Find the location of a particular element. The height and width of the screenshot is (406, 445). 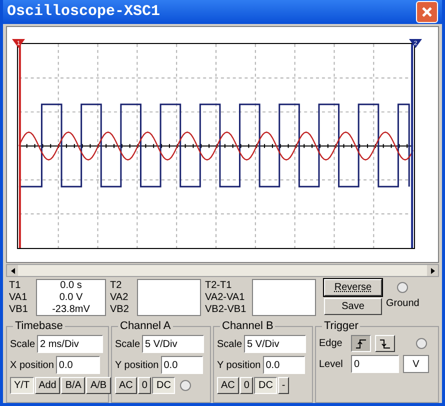

mode-button: A/B is located at coordinates (98, 385).